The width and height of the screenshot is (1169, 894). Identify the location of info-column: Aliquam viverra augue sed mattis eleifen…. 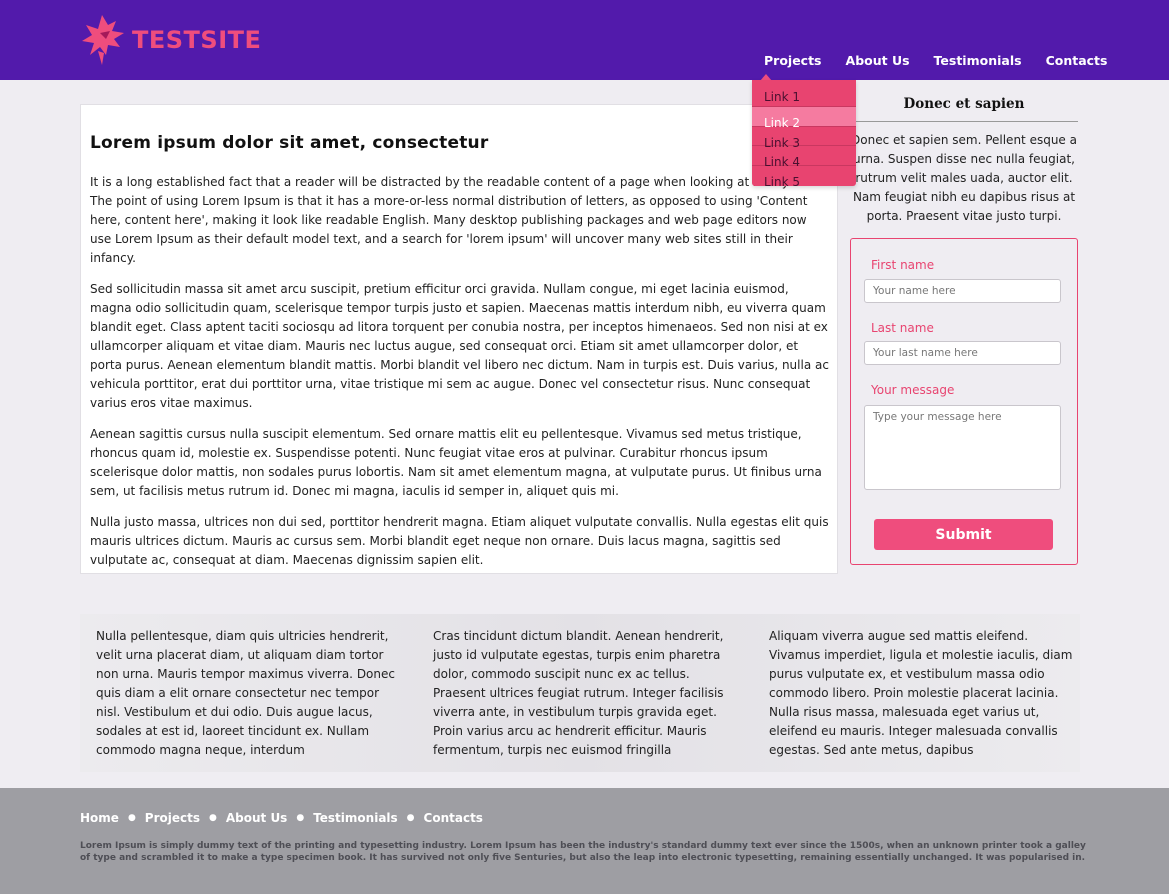
(921, 693).